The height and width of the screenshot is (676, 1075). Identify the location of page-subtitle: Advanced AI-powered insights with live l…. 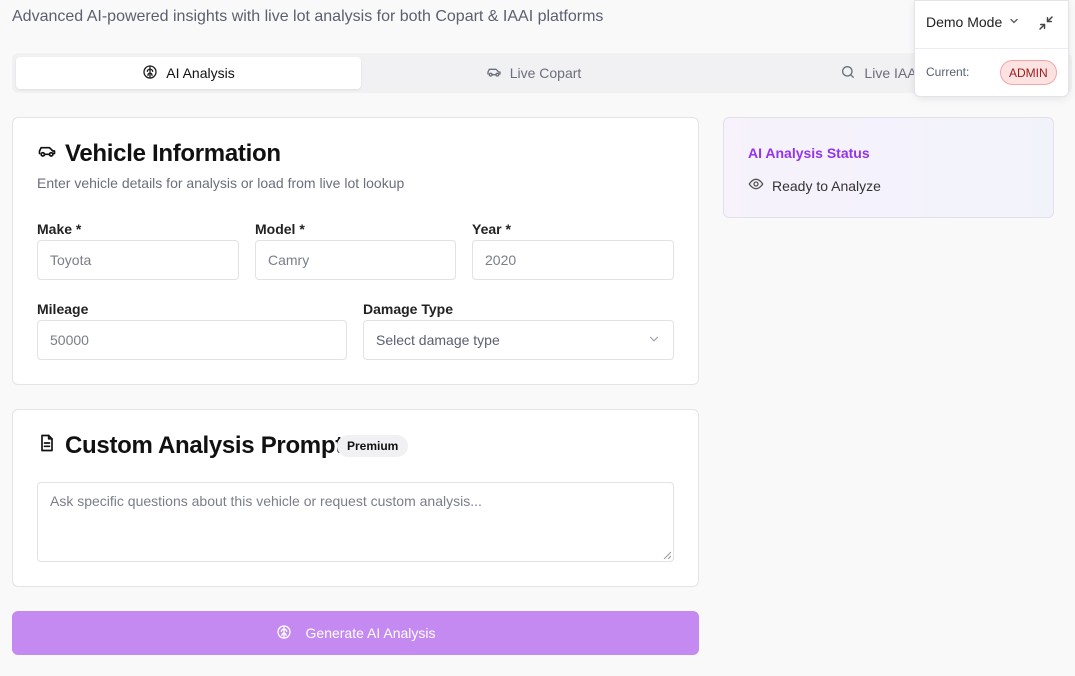
(308, 16).